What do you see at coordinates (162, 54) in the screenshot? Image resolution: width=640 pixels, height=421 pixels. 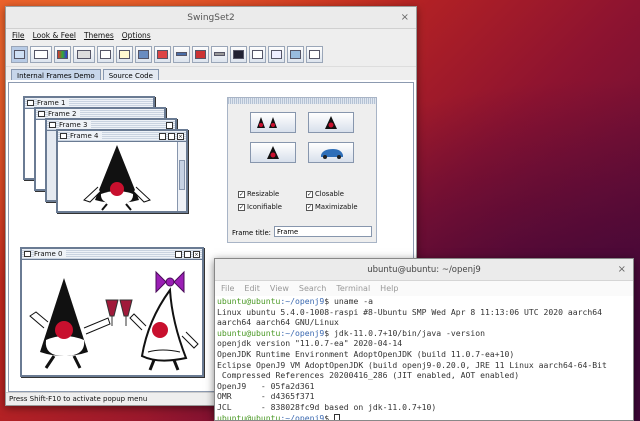 I see `option-pane-demo-button` at bounding box center [162, 54].